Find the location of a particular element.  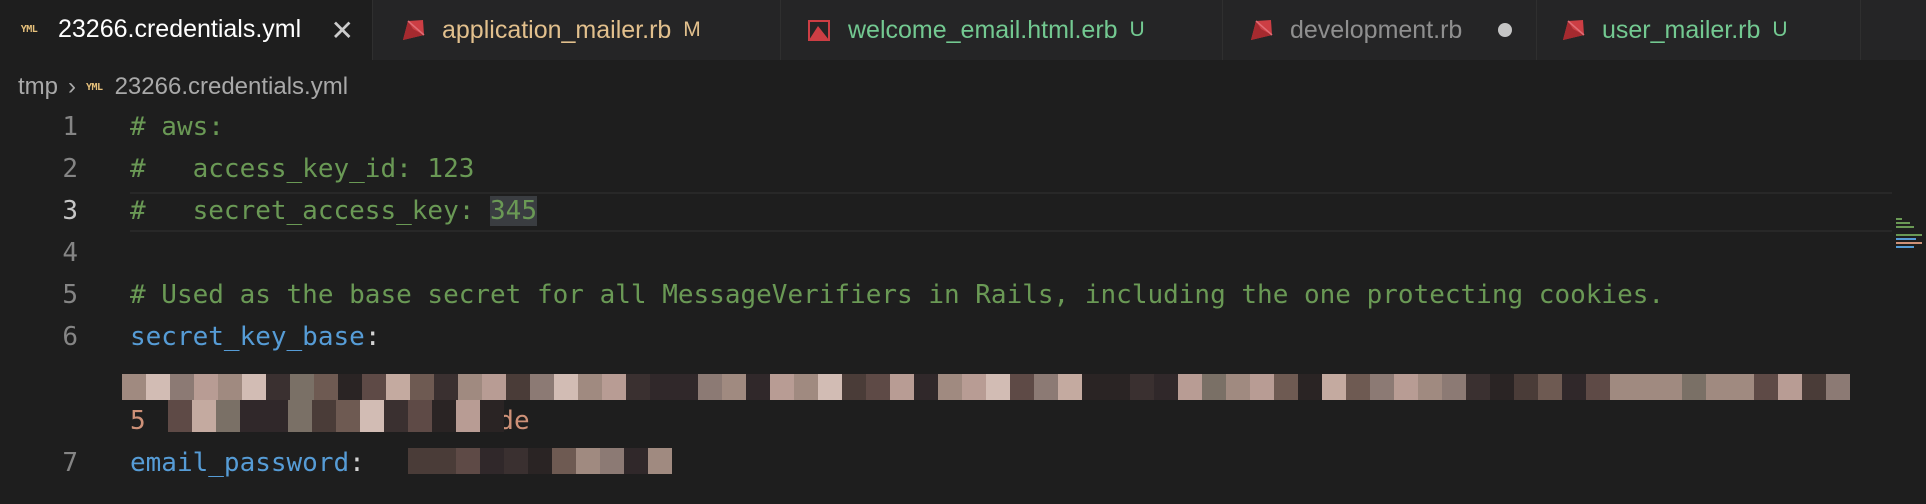

tab-credentials-yml: YML 23266.credentials.yml ✕ is located at coordinates (186, 30).